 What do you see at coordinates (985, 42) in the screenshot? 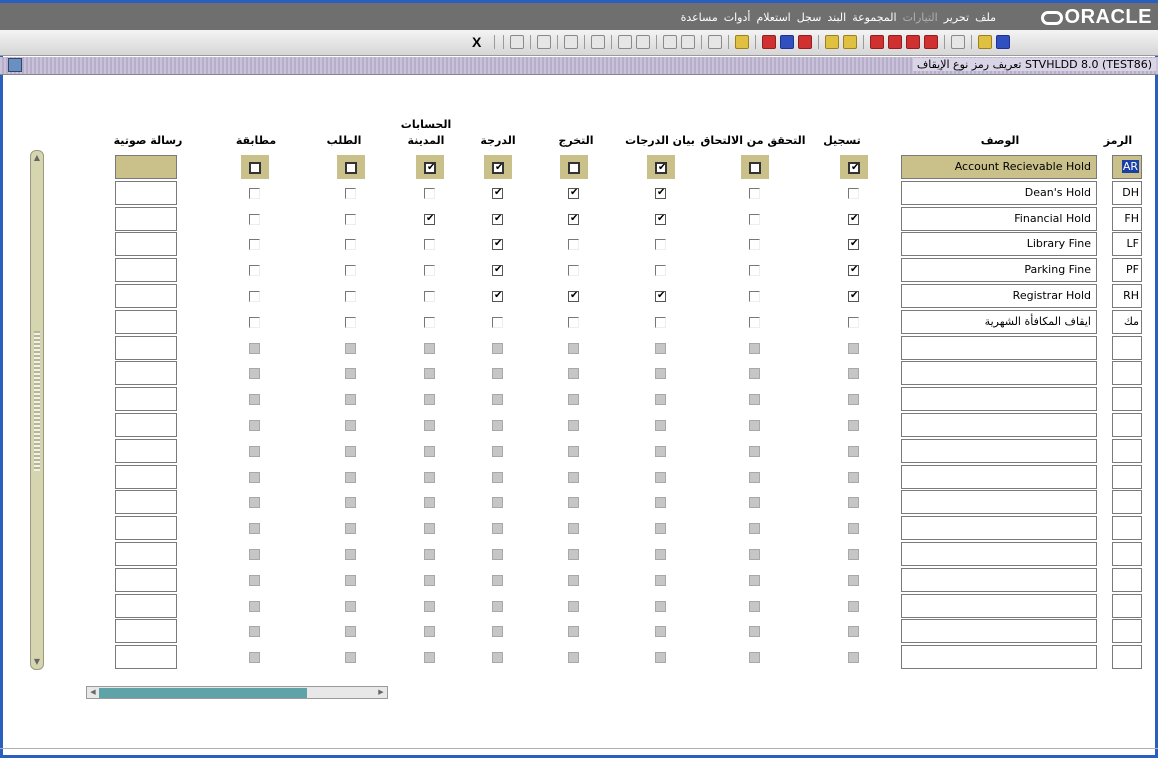
I see `rollback-icon` at bounding box center [985, 42].